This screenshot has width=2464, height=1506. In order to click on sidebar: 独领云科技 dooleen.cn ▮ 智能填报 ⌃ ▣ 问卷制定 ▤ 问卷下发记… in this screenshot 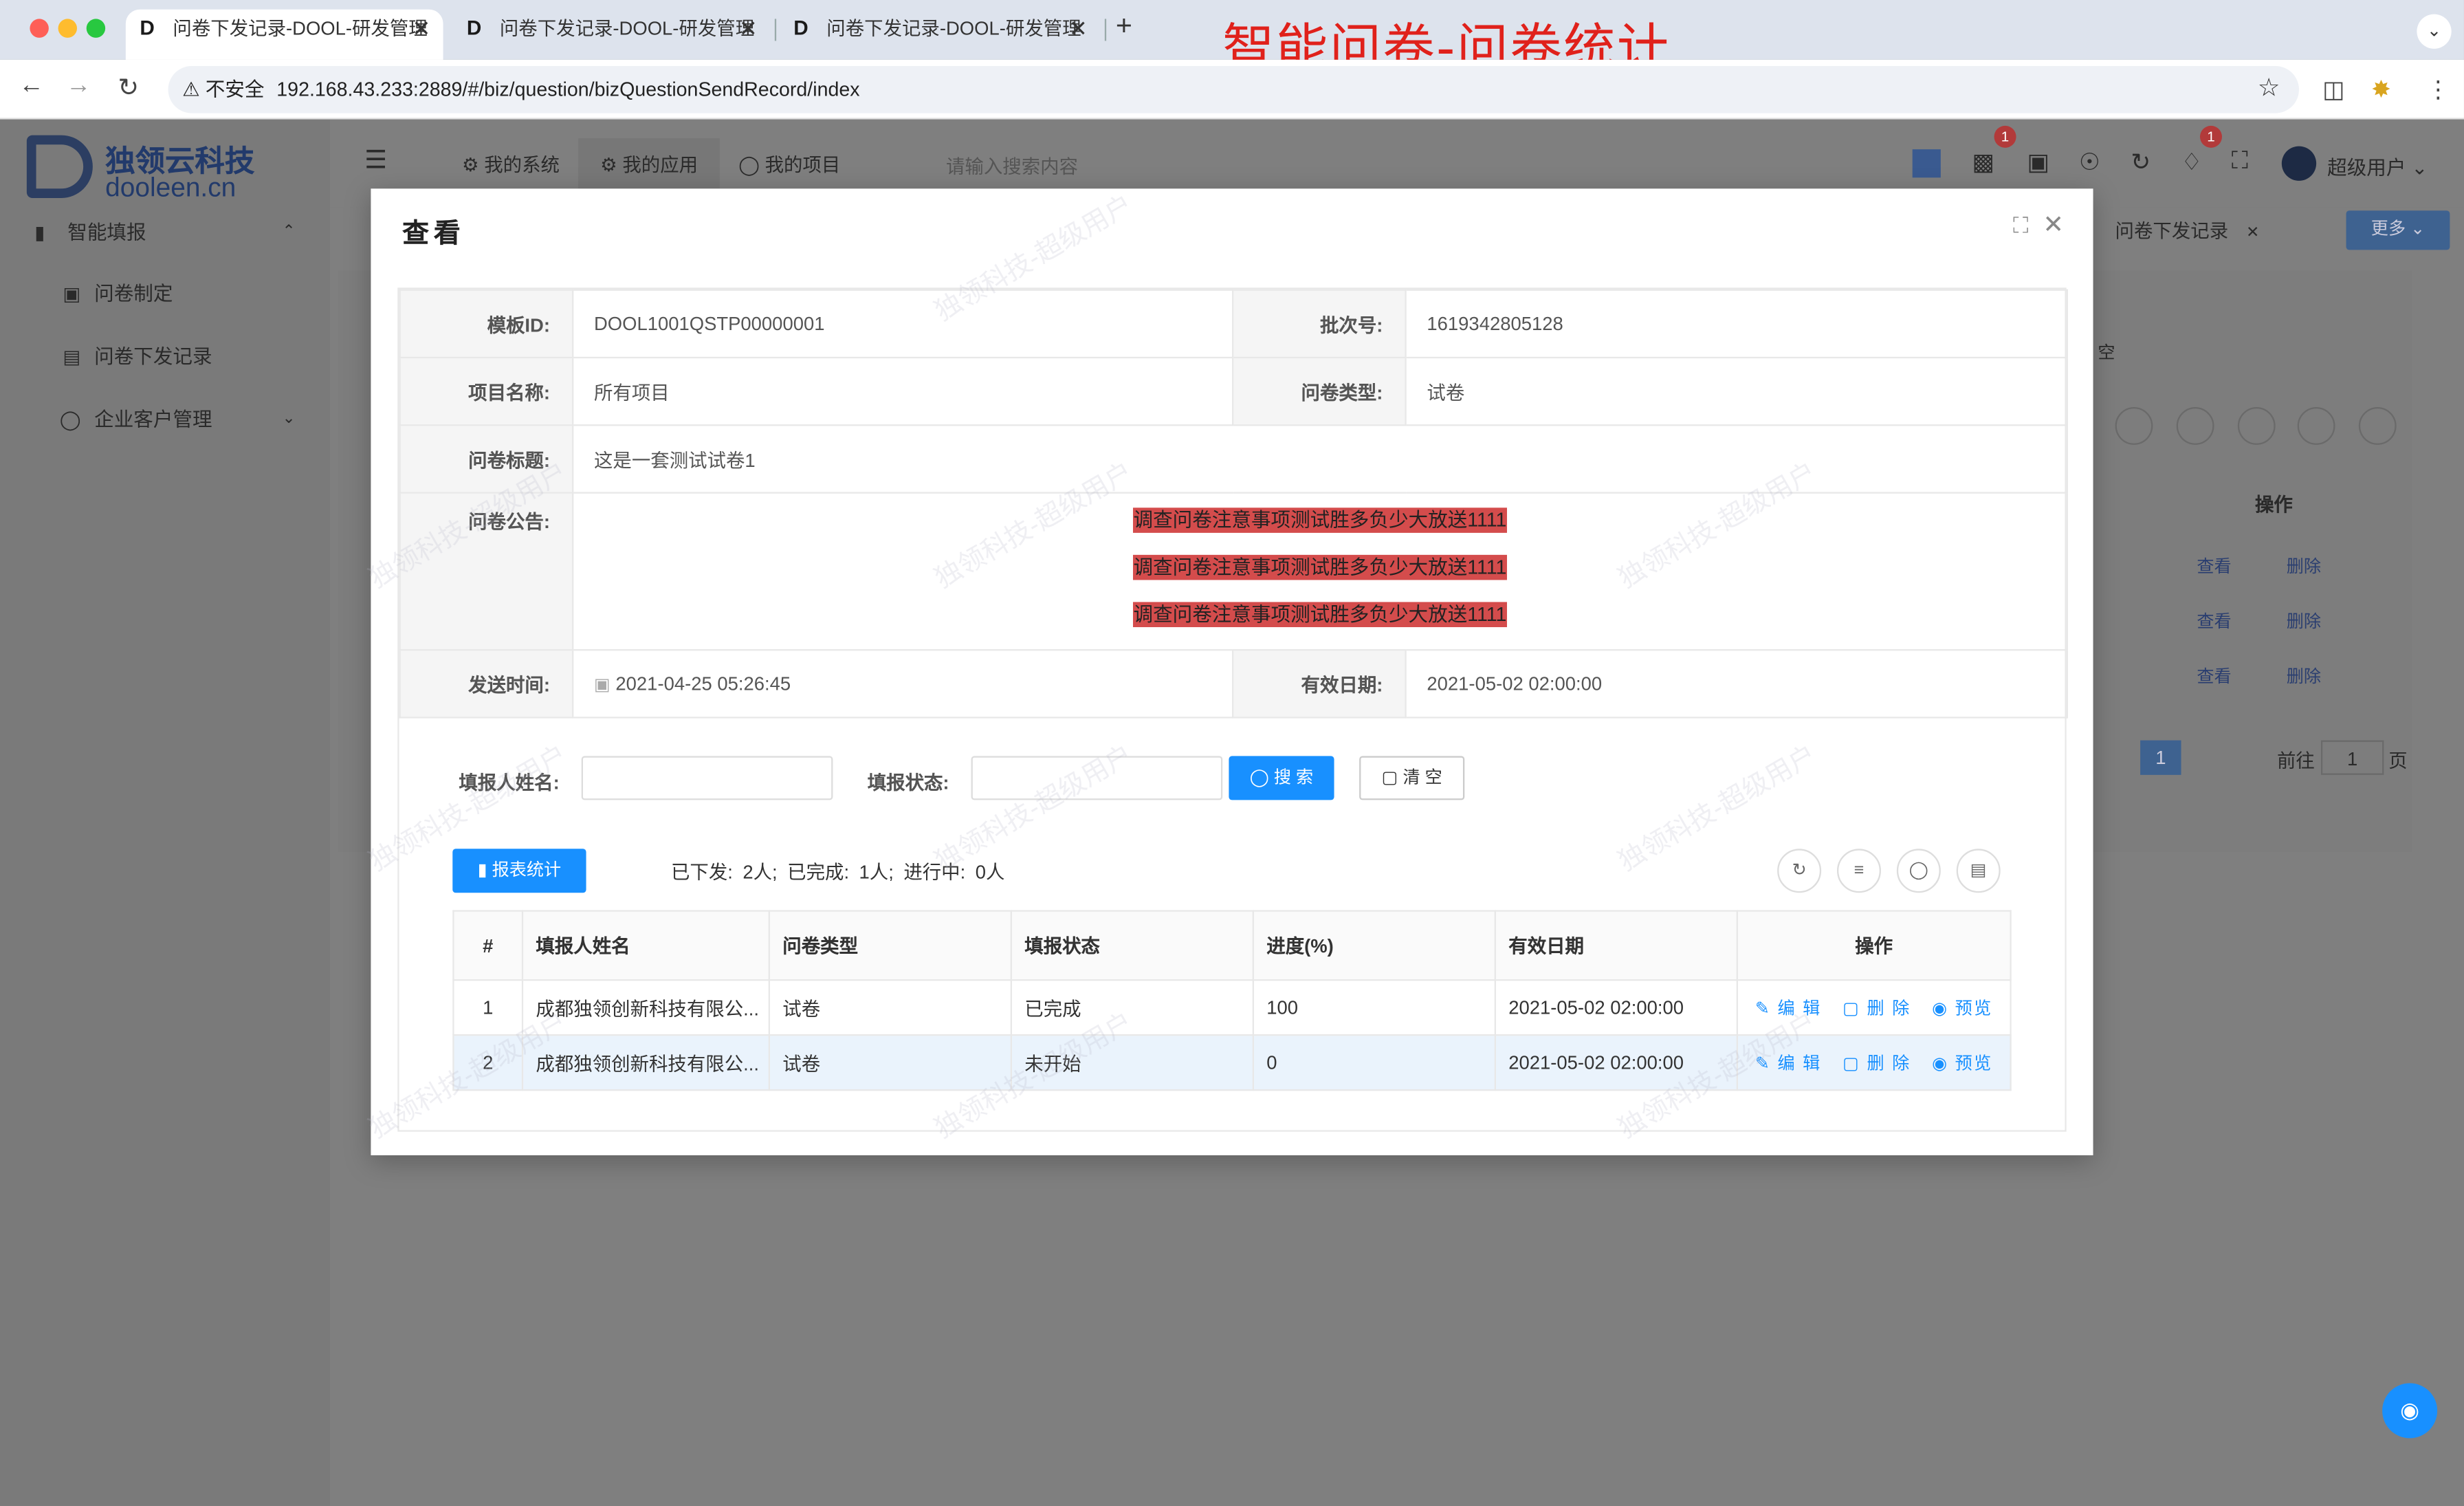, I will do `click(165, 812)`.